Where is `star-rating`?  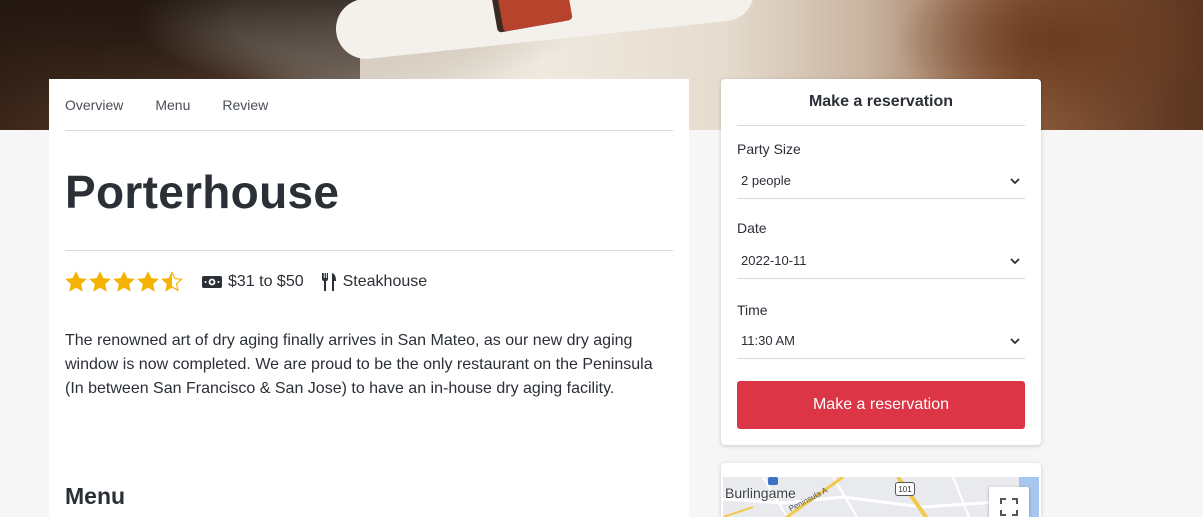 star-rating is located at coordinates (125, 282).